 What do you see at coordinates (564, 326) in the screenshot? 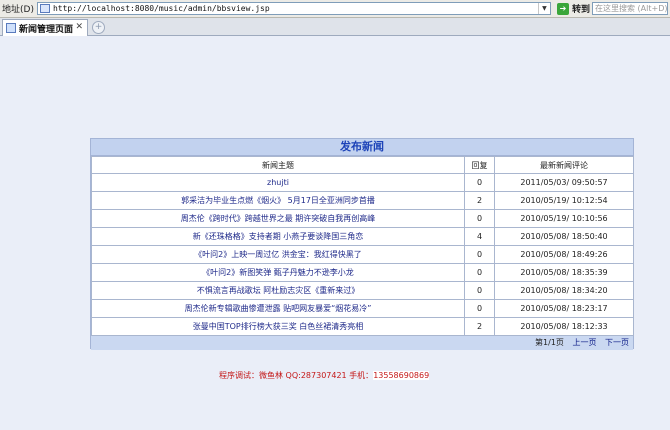
I see `latest-comment-time: 2010/05/08/ 18:12:33` at bounding box center [564, 326].